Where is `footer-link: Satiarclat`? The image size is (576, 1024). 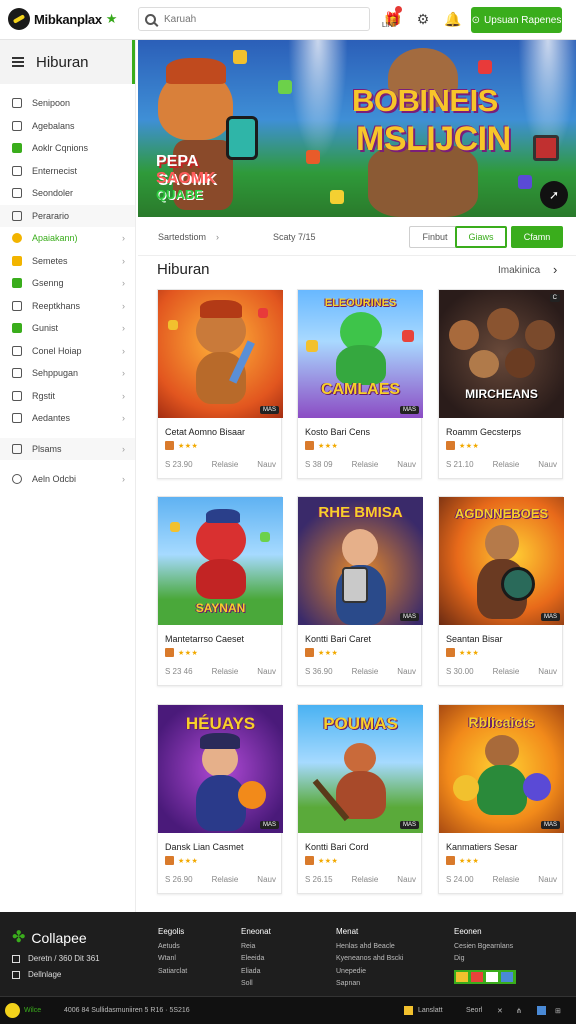 footer-link: Satiarclat is located at coordinates (172, 972).